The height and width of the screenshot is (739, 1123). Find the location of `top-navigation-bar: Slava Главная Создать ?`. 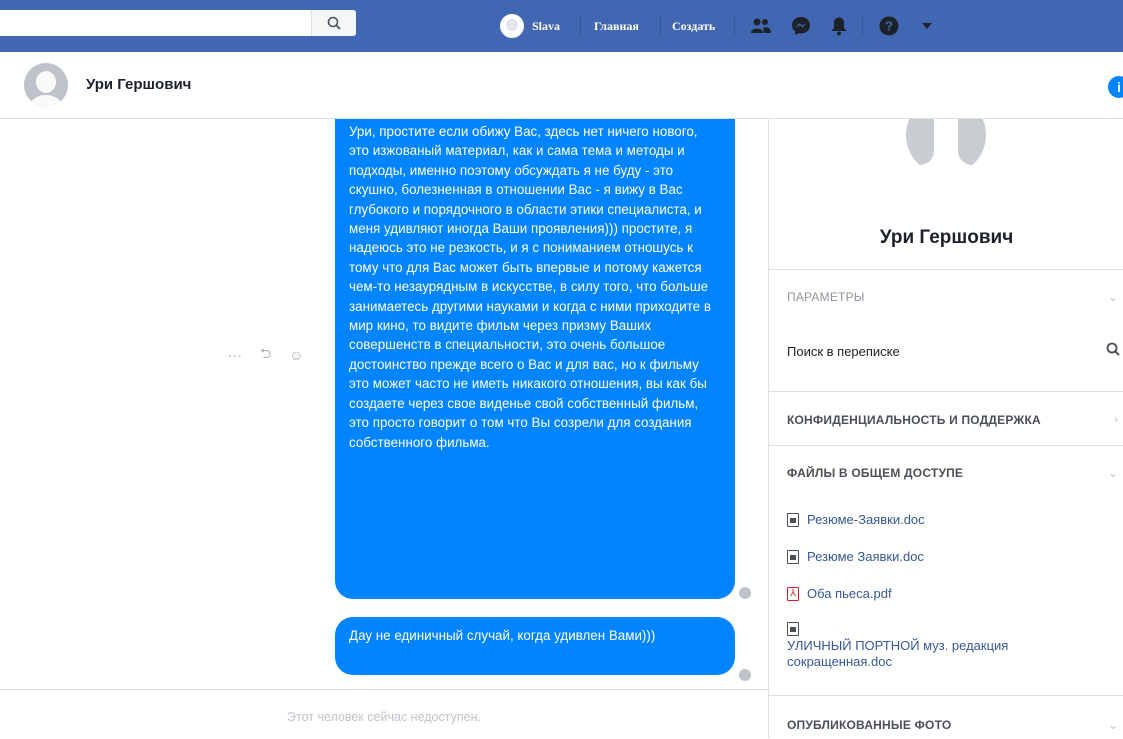

top-navigation-bar: Slava Главная Создать ? is located at coordinates (561, 26).